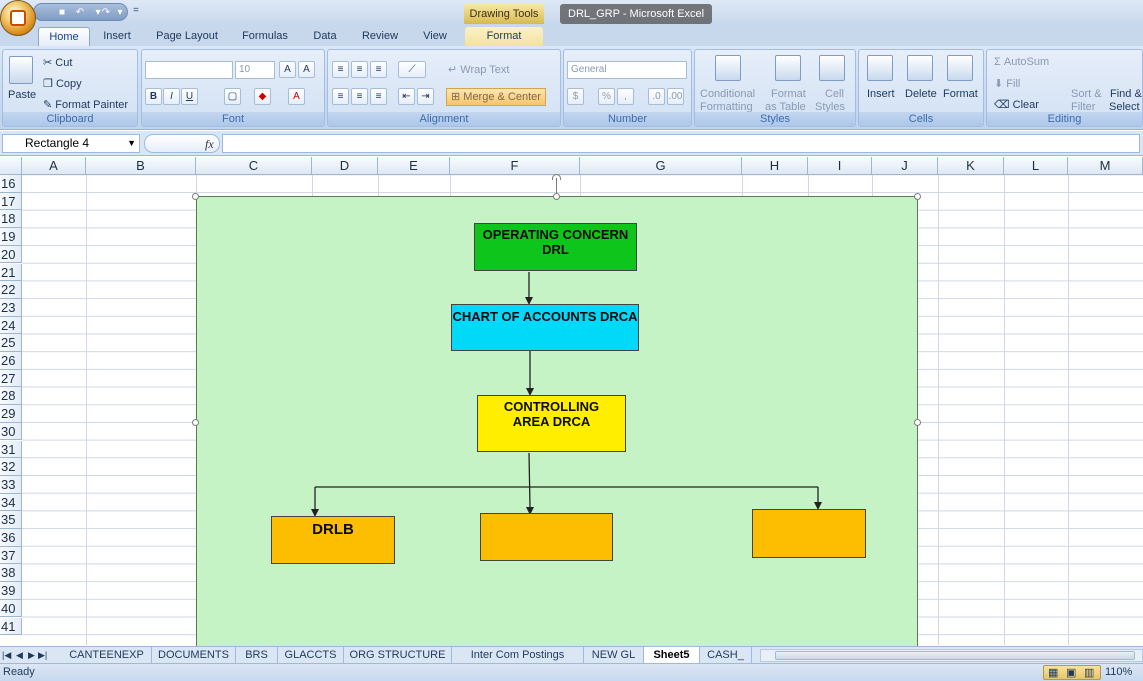 This screenshot has width=1143, height=681. What do you see at coordinates (515, 166) in the screenshot?
I see `column-header: F` at bounding box center [515, 166].